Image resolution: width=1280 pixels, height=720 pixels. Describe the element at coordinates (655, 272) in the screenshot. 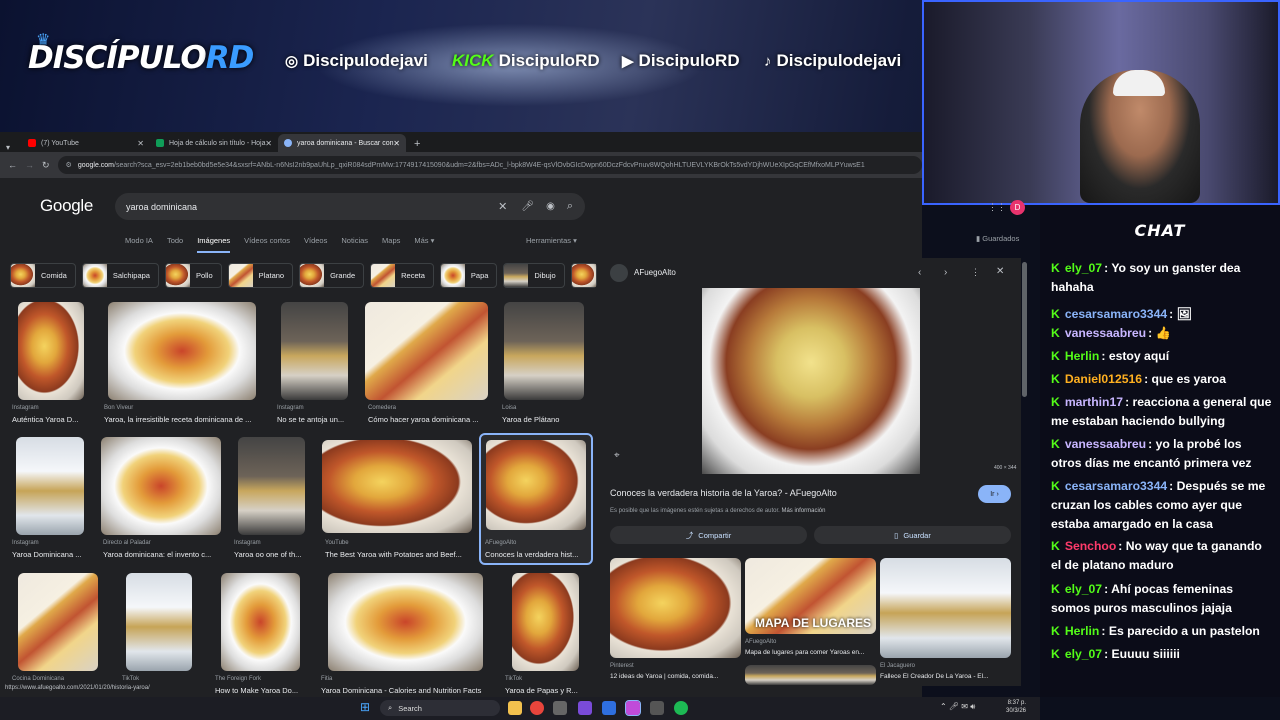

I see `panel-source: AFuegoAlto` at that location.